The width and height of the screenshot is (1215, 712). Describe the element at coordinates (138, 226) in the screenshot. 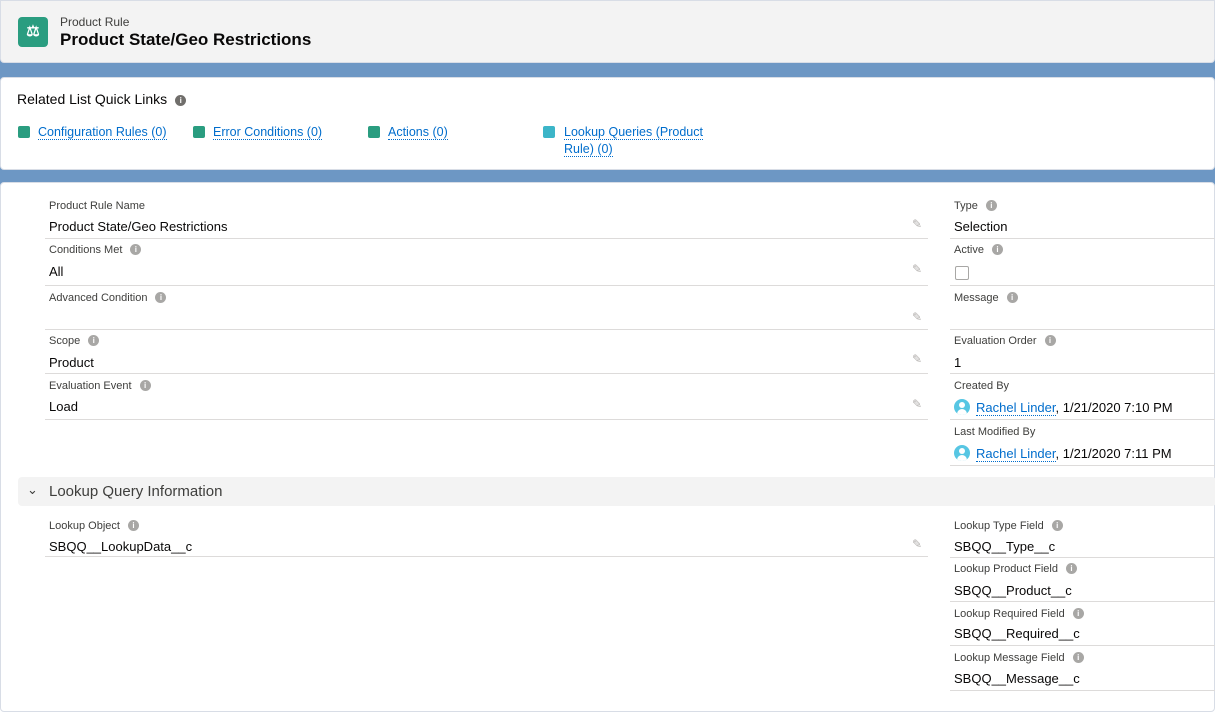

I see `field-value: Product State/Geo Restrictions` at that location.